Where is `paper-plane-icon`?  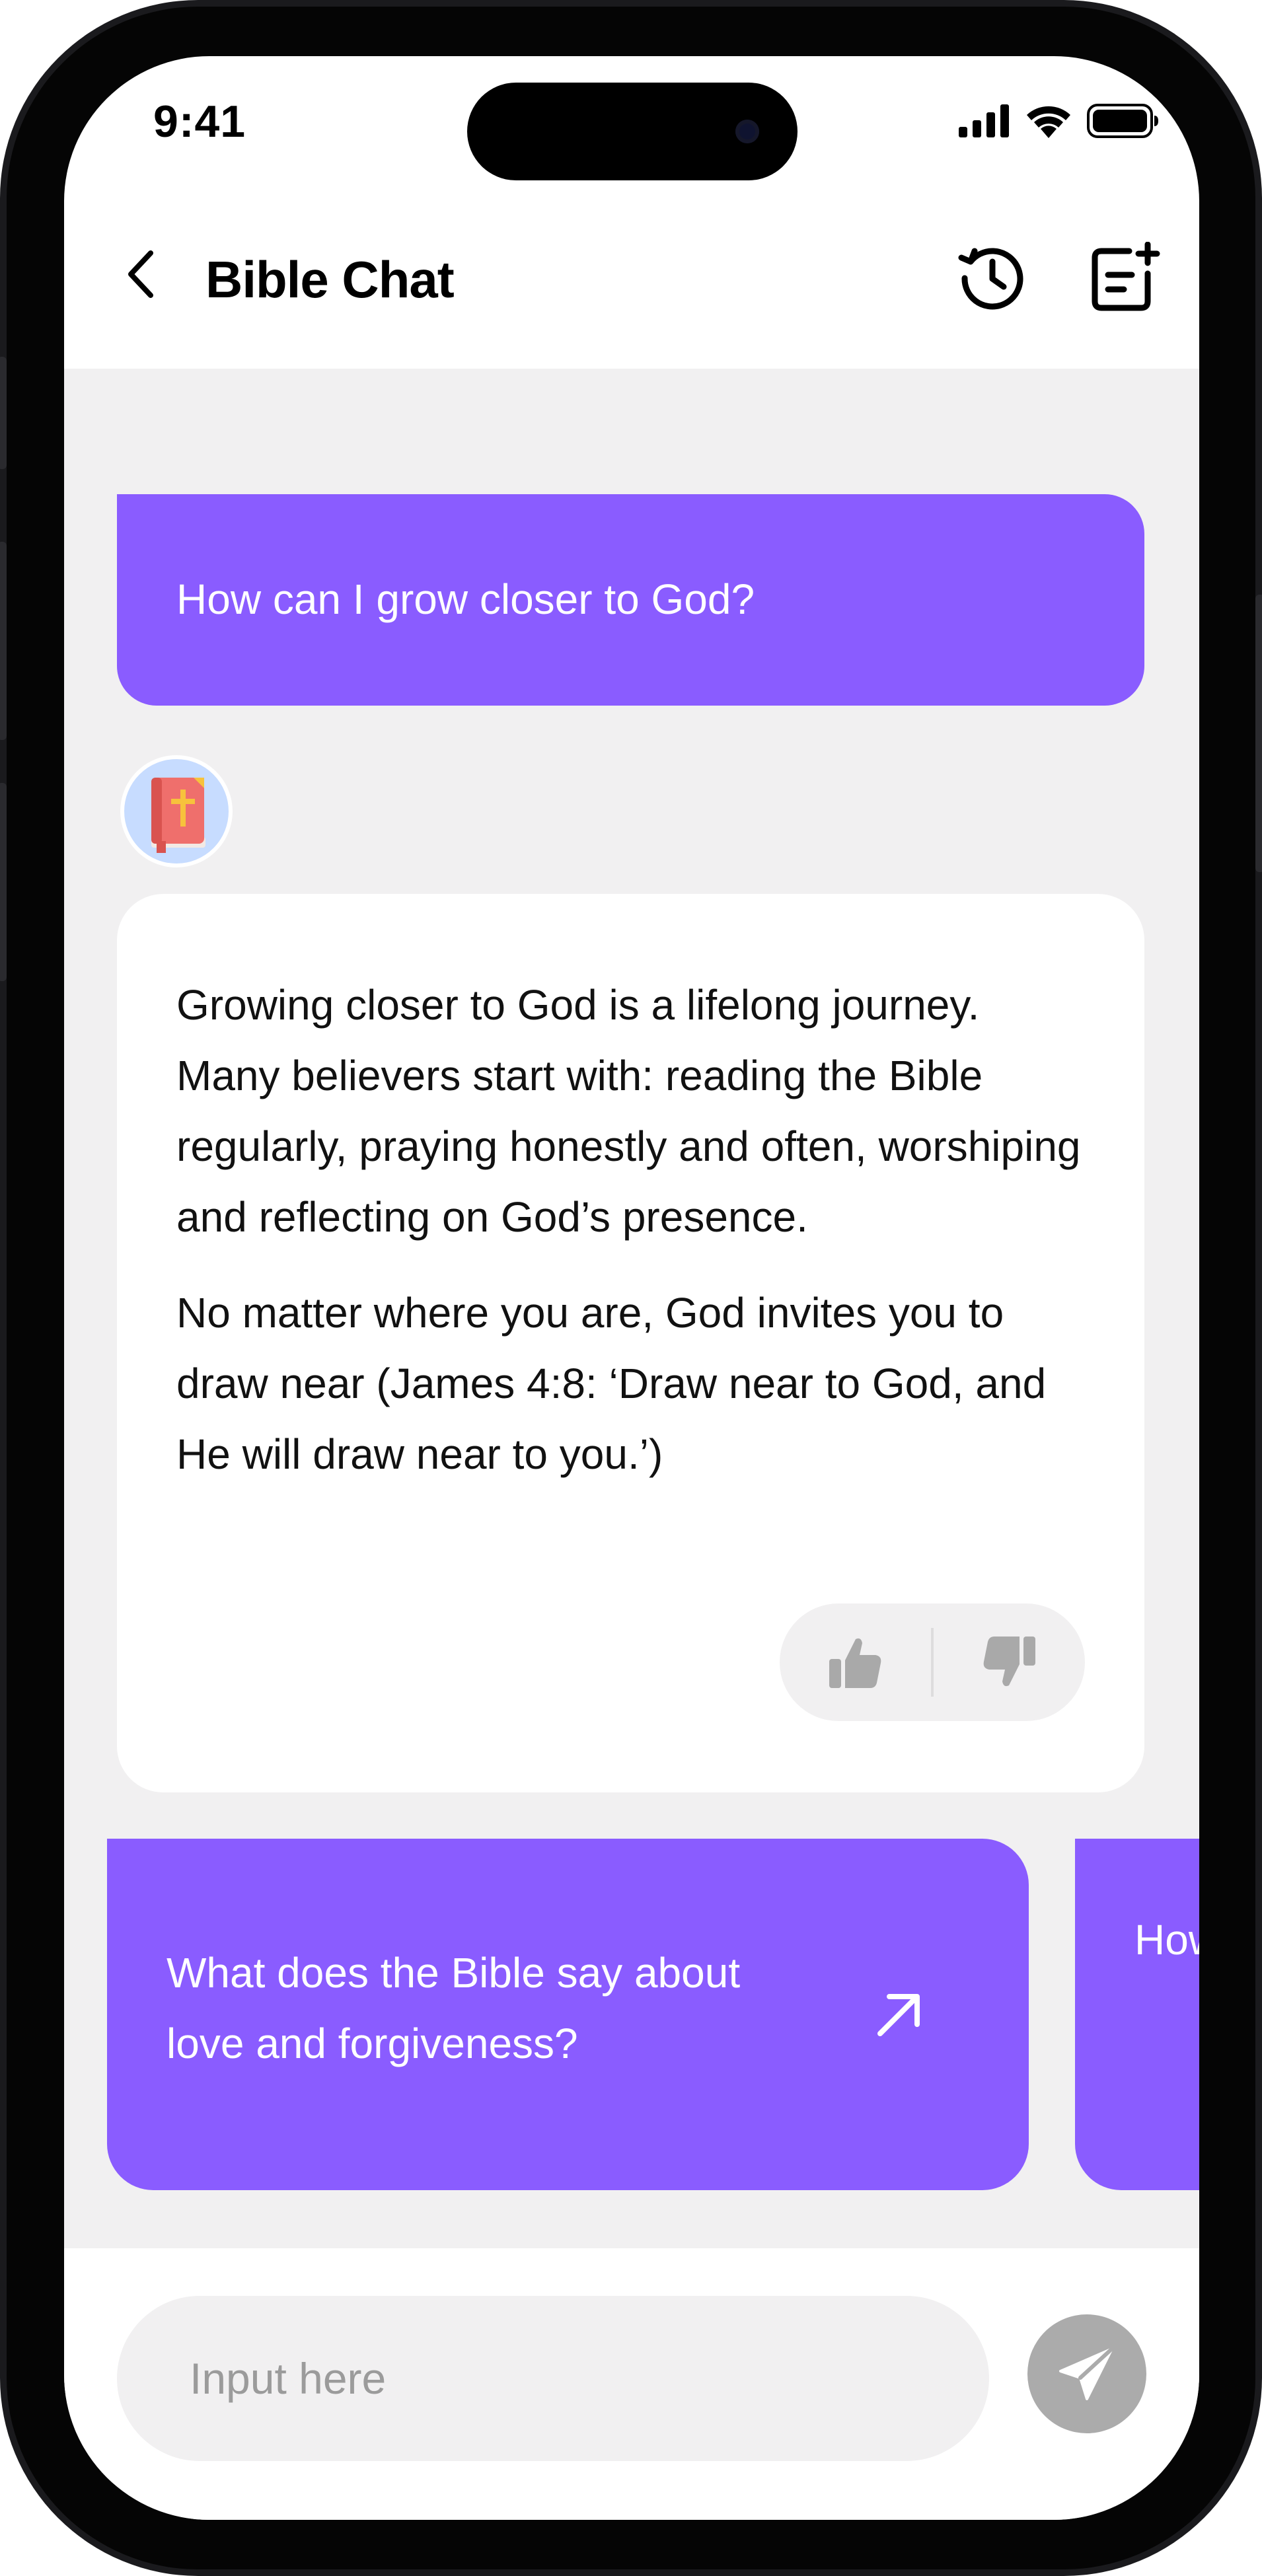 paper-plane-icon is located at coordinates (1086, 2373).